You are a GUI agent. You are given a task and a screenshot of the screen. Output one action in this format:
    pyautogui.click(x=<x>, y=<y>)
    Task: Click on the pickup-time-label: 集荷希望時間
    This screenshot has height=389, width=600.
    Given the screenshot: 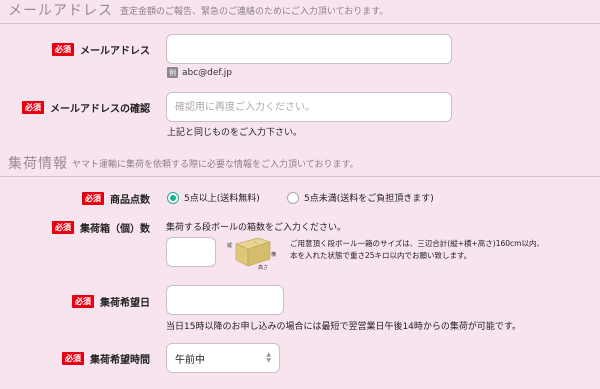 What is the action you would take?
    pyautogui.click(x=120, y=360)
    